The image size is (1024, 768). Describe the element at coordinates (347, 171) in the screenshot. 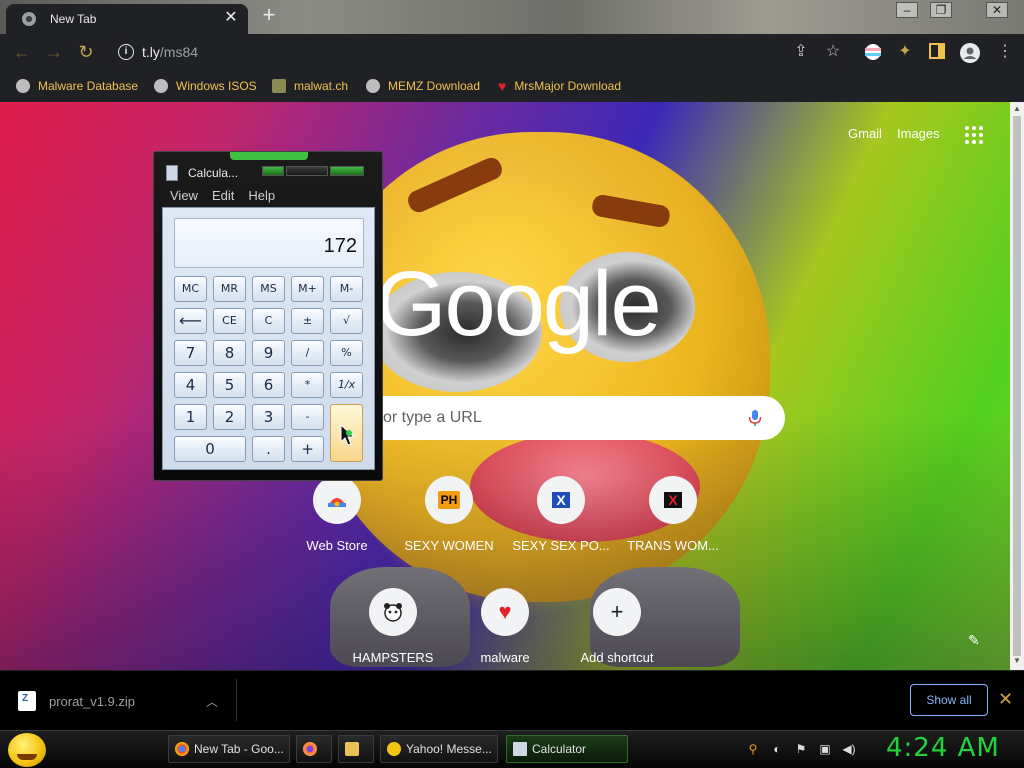

I see `calc-close-button` at that location.